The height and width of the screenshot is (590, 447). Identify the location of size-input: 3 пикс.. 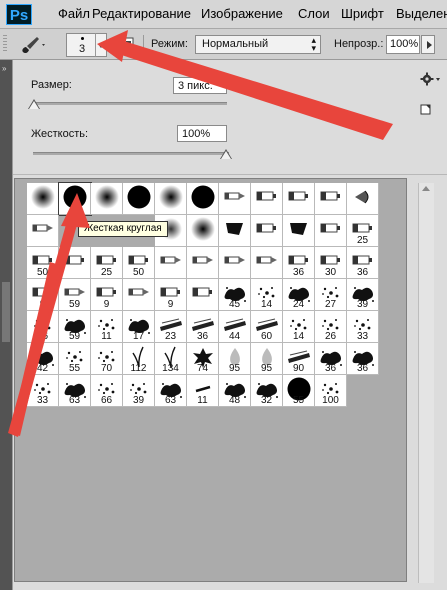
(200, 85).